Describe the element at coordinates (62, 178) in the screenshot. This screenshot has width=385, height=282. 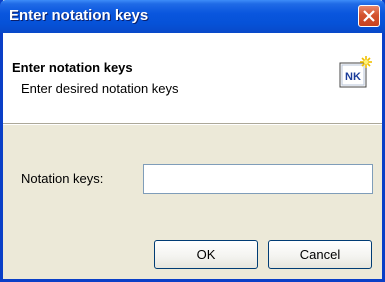
I see `notation-keys-label: Notation keys:` at that location.